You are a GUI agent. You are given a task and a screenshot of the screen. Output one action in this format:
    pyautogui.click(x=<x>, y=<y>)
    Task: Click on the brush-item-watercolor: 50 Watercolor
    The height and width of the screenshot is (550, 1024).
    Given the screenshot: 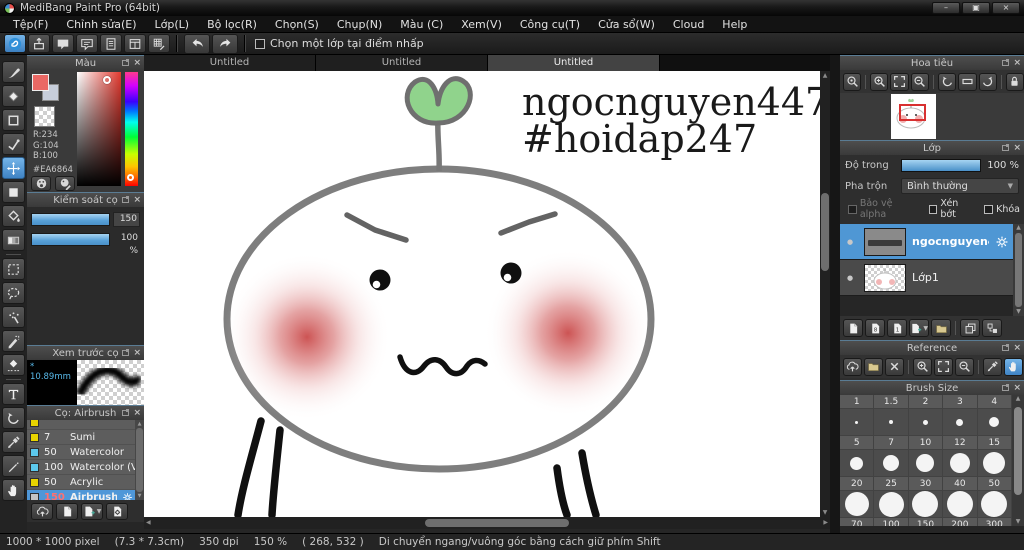 What is the action you would take?
    pyautogui.click(x=81, y=452)
    